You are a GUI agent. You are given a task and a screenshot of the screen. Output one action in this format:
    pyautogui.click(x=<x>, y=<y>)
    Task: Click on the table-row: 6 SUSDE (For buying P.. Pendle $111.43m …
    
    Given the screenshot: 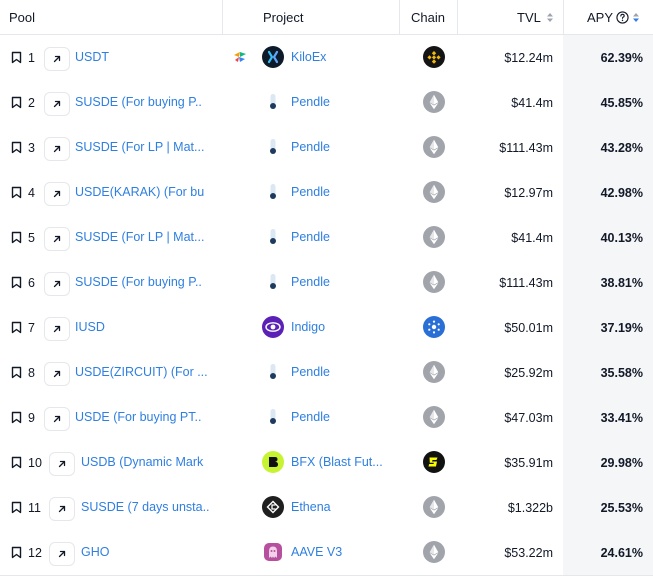 What is the action you would take?
    pyautogui.click(x=326, y=283)
    